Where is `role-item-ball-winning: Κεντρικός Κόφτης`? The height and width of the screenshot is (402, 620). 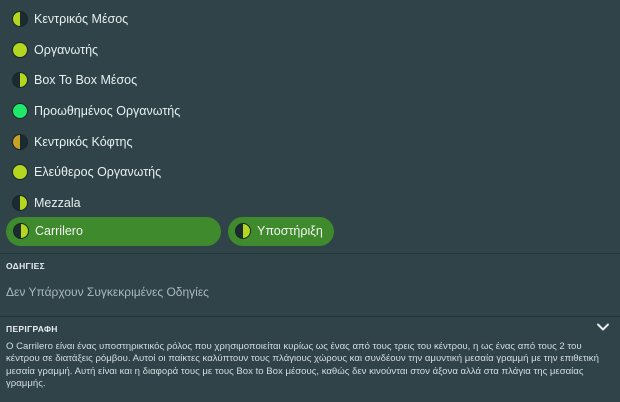 role-item-ball-winning: Κεντρικός Κόφτης is located at coordinates (310, 141).